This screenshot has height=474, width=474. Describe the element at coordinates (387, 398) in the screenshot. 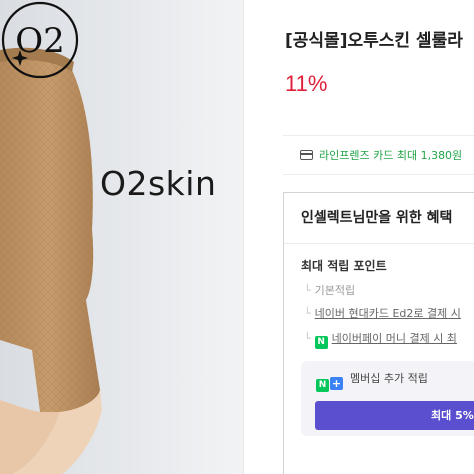

I see `membership-card: N + 멤버십 추가 적립 최대 5%` at that location.